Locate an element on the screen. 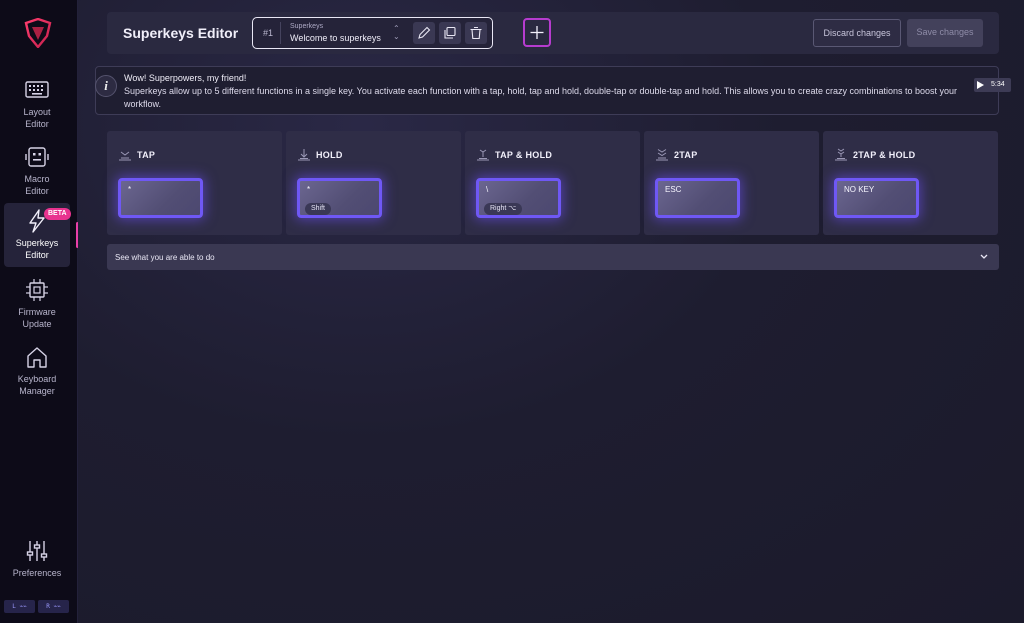 This screenshot has height=623, width=1024. sidebar-item-macro-editor: Macro Editor is located at coordinates (37, 177).